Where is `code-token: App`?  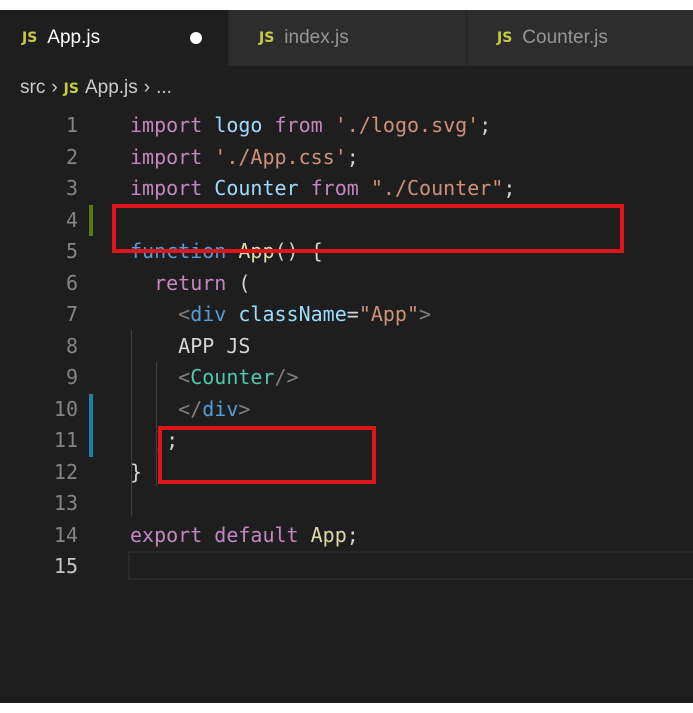
code-token: App is located at coordinates (328, 534).